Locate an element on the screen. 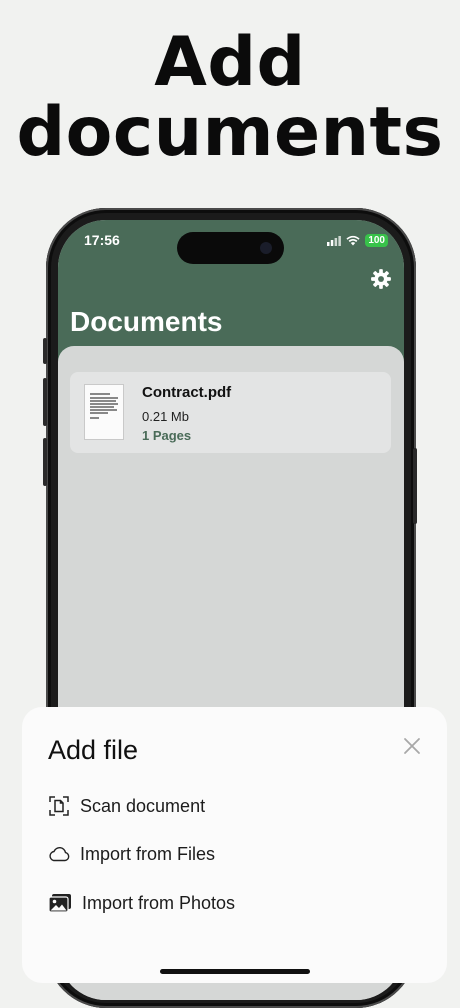 The width and height of the screenshot is (460, 1008). status-time: 17:56 is located at coordinates (102, 240).